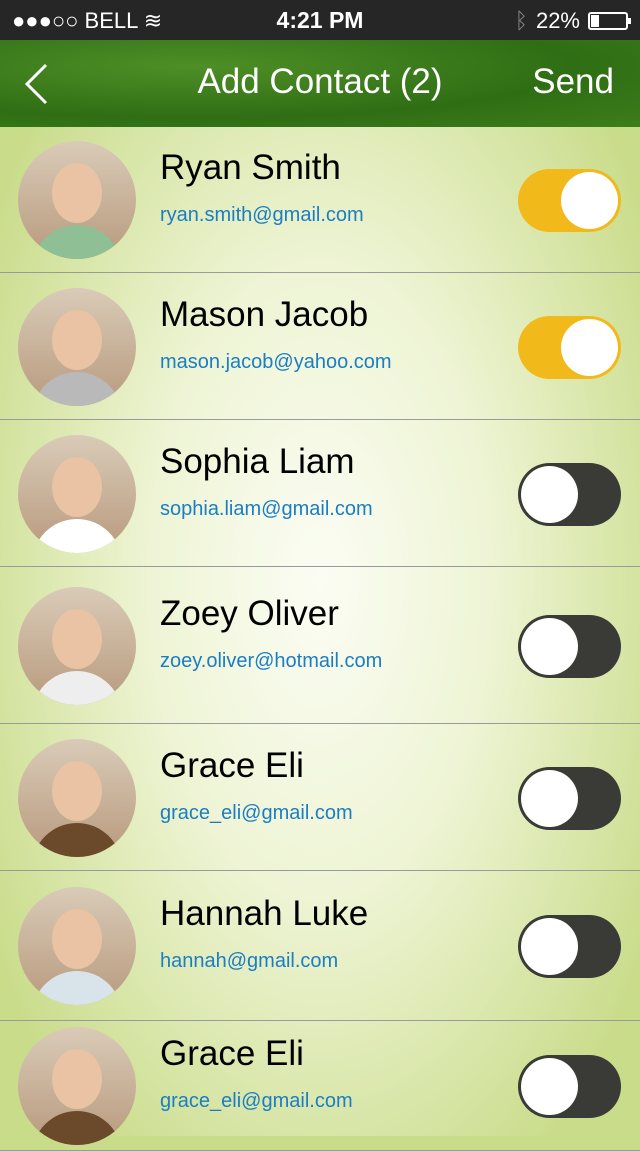 Image resolution: width=640 pixels, height=1151 pixels. I want to click on contact-email: mason.jacob@yahoo.com, so click(276, 361).